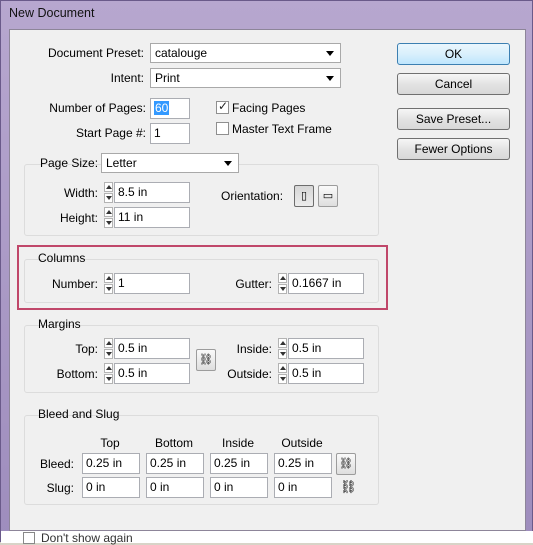  What do you see at coordinates (52, 13) in the screenshot?
I see `window-title: New Document` at bounding box center [52, 13].